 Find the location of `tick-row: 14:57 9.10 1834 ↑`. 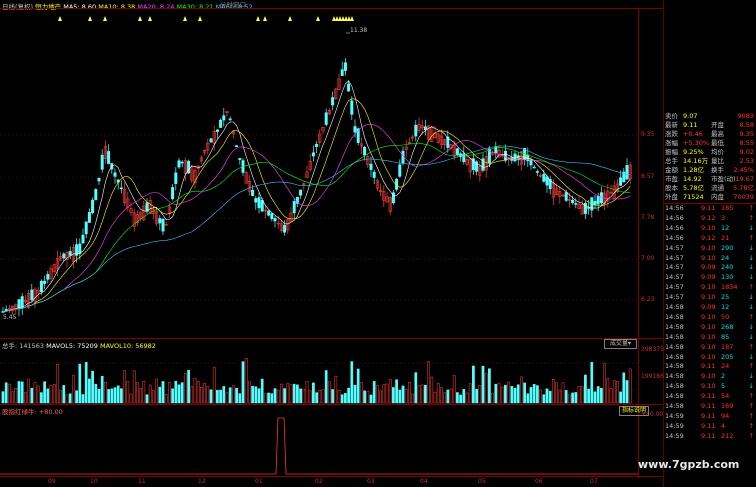

tick-row: 14:57 9.10 1834 ↑ is located at coordinates (709, 287).